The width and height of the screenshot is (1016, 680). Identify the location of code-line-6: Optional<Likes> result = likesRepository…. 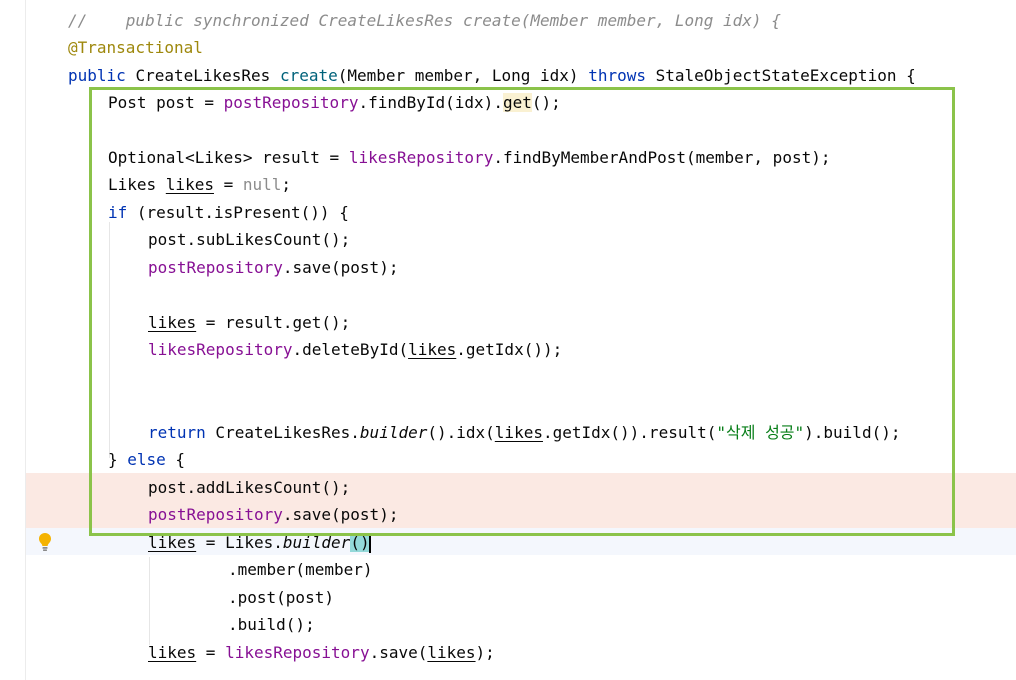
(508, 157).